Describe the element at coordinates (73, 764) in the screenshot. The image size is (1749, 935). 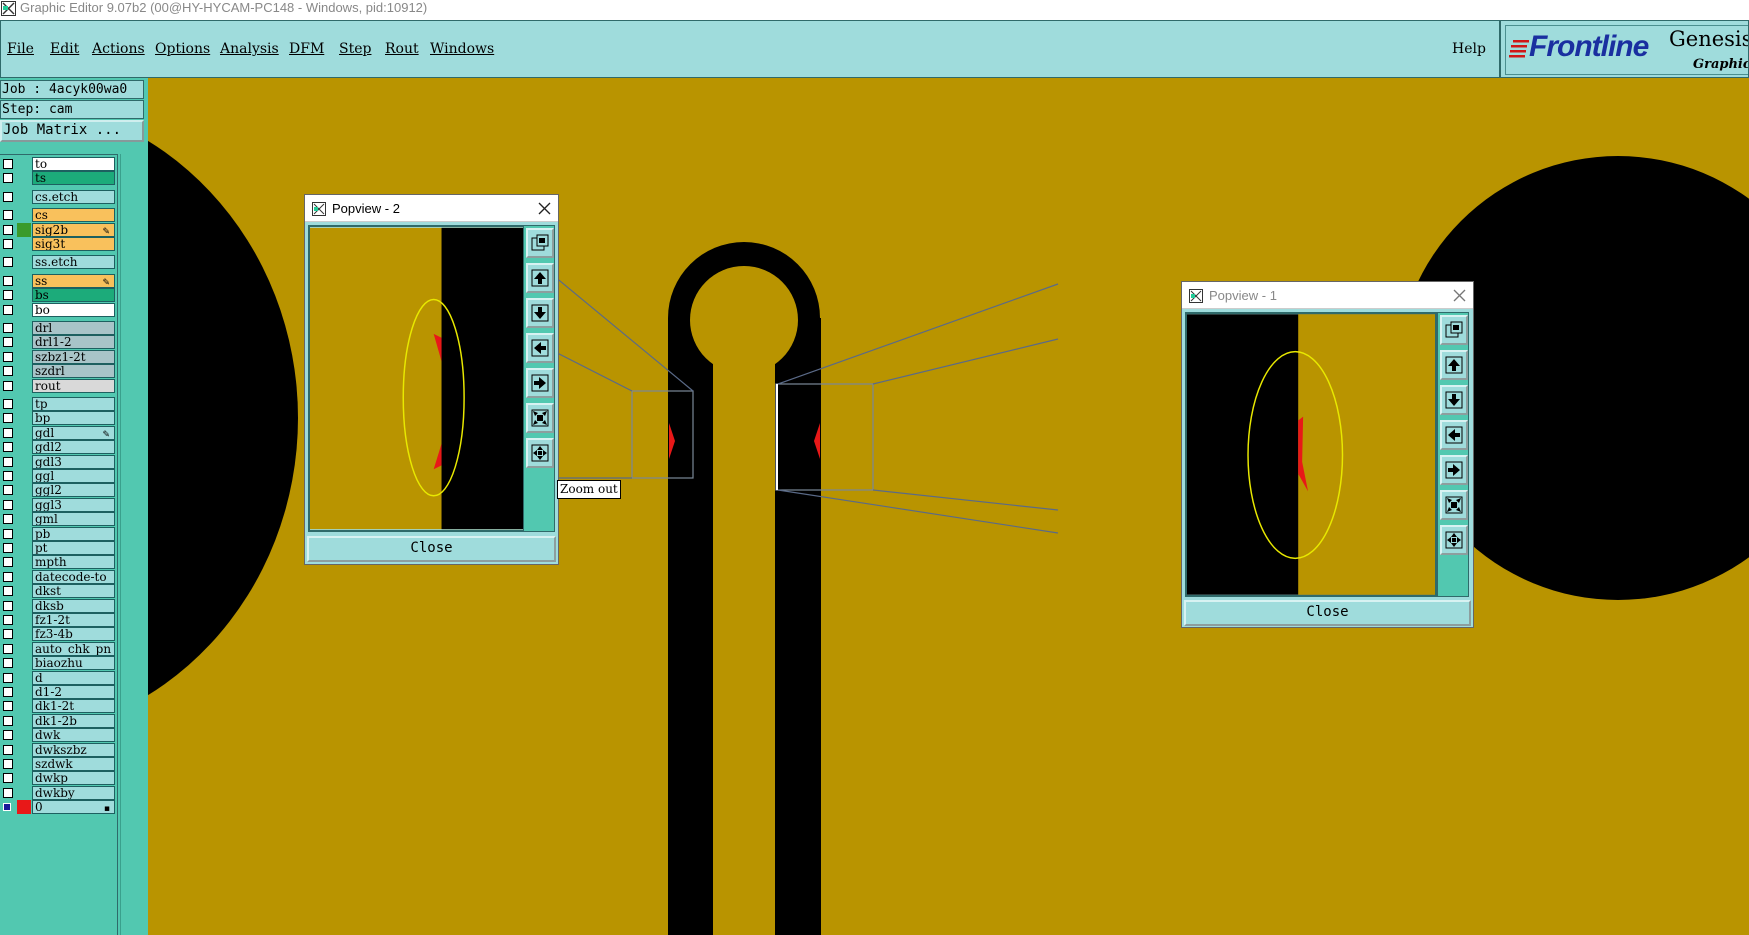
I see `layer-name: szdwk` at that location.